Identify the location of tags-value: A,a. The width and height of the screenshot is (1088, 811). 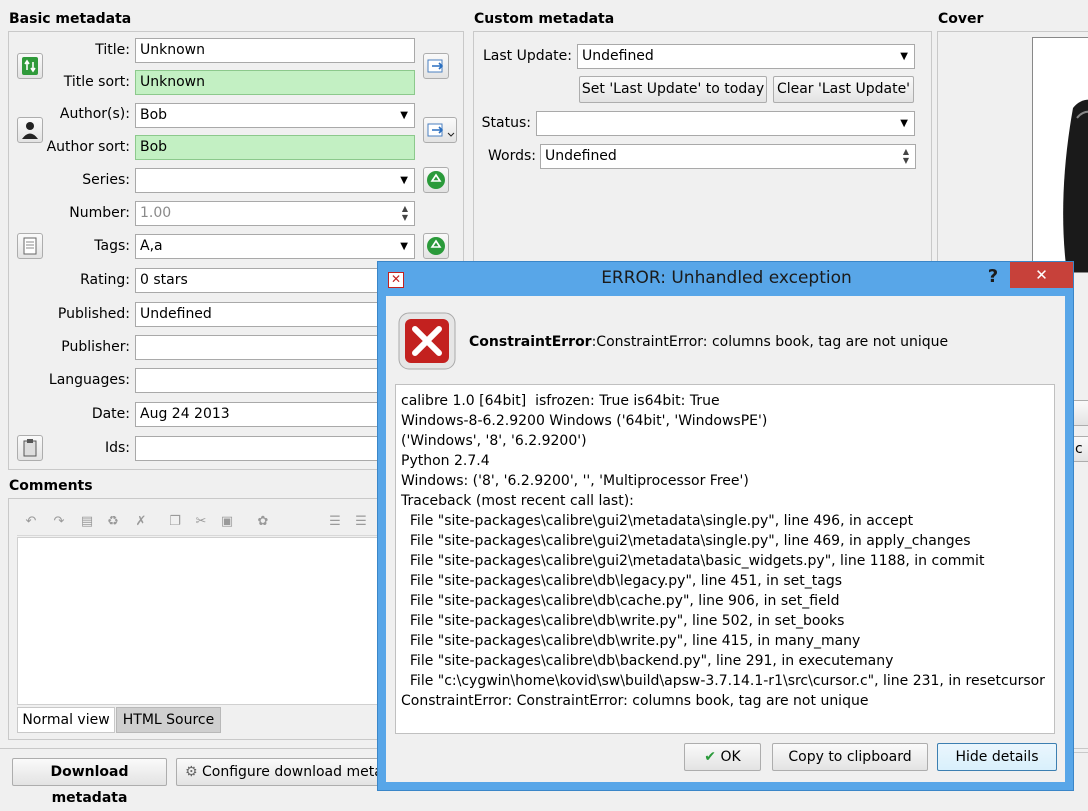
(151, 246).